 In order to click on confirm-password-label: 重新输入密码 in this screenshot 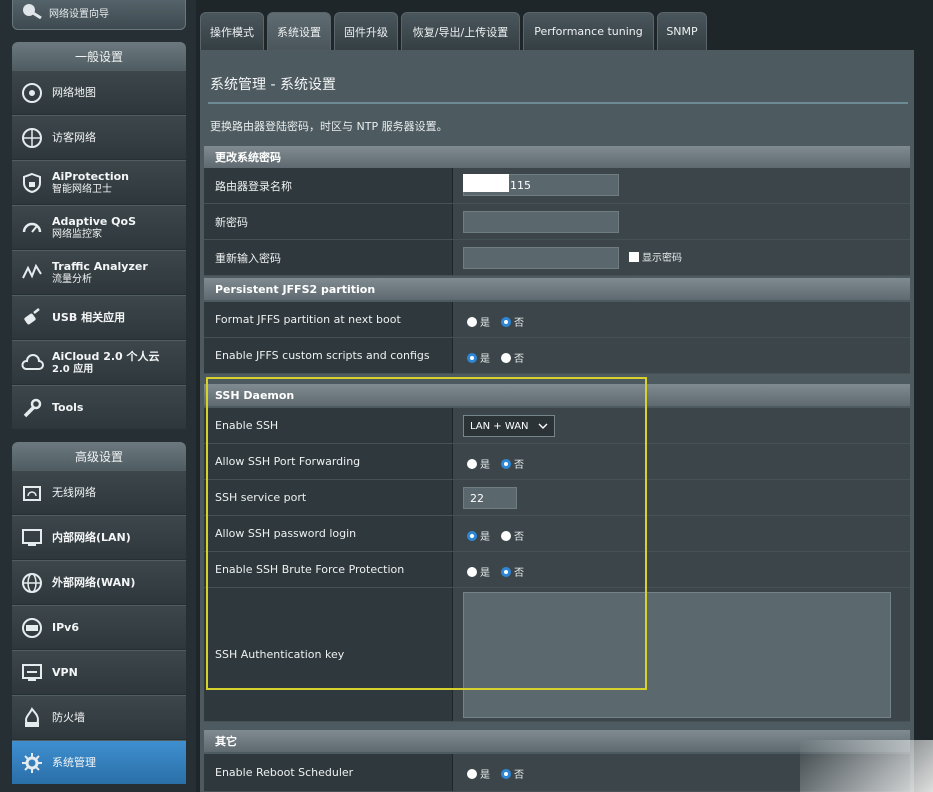, I will do `click(248, 258)`.